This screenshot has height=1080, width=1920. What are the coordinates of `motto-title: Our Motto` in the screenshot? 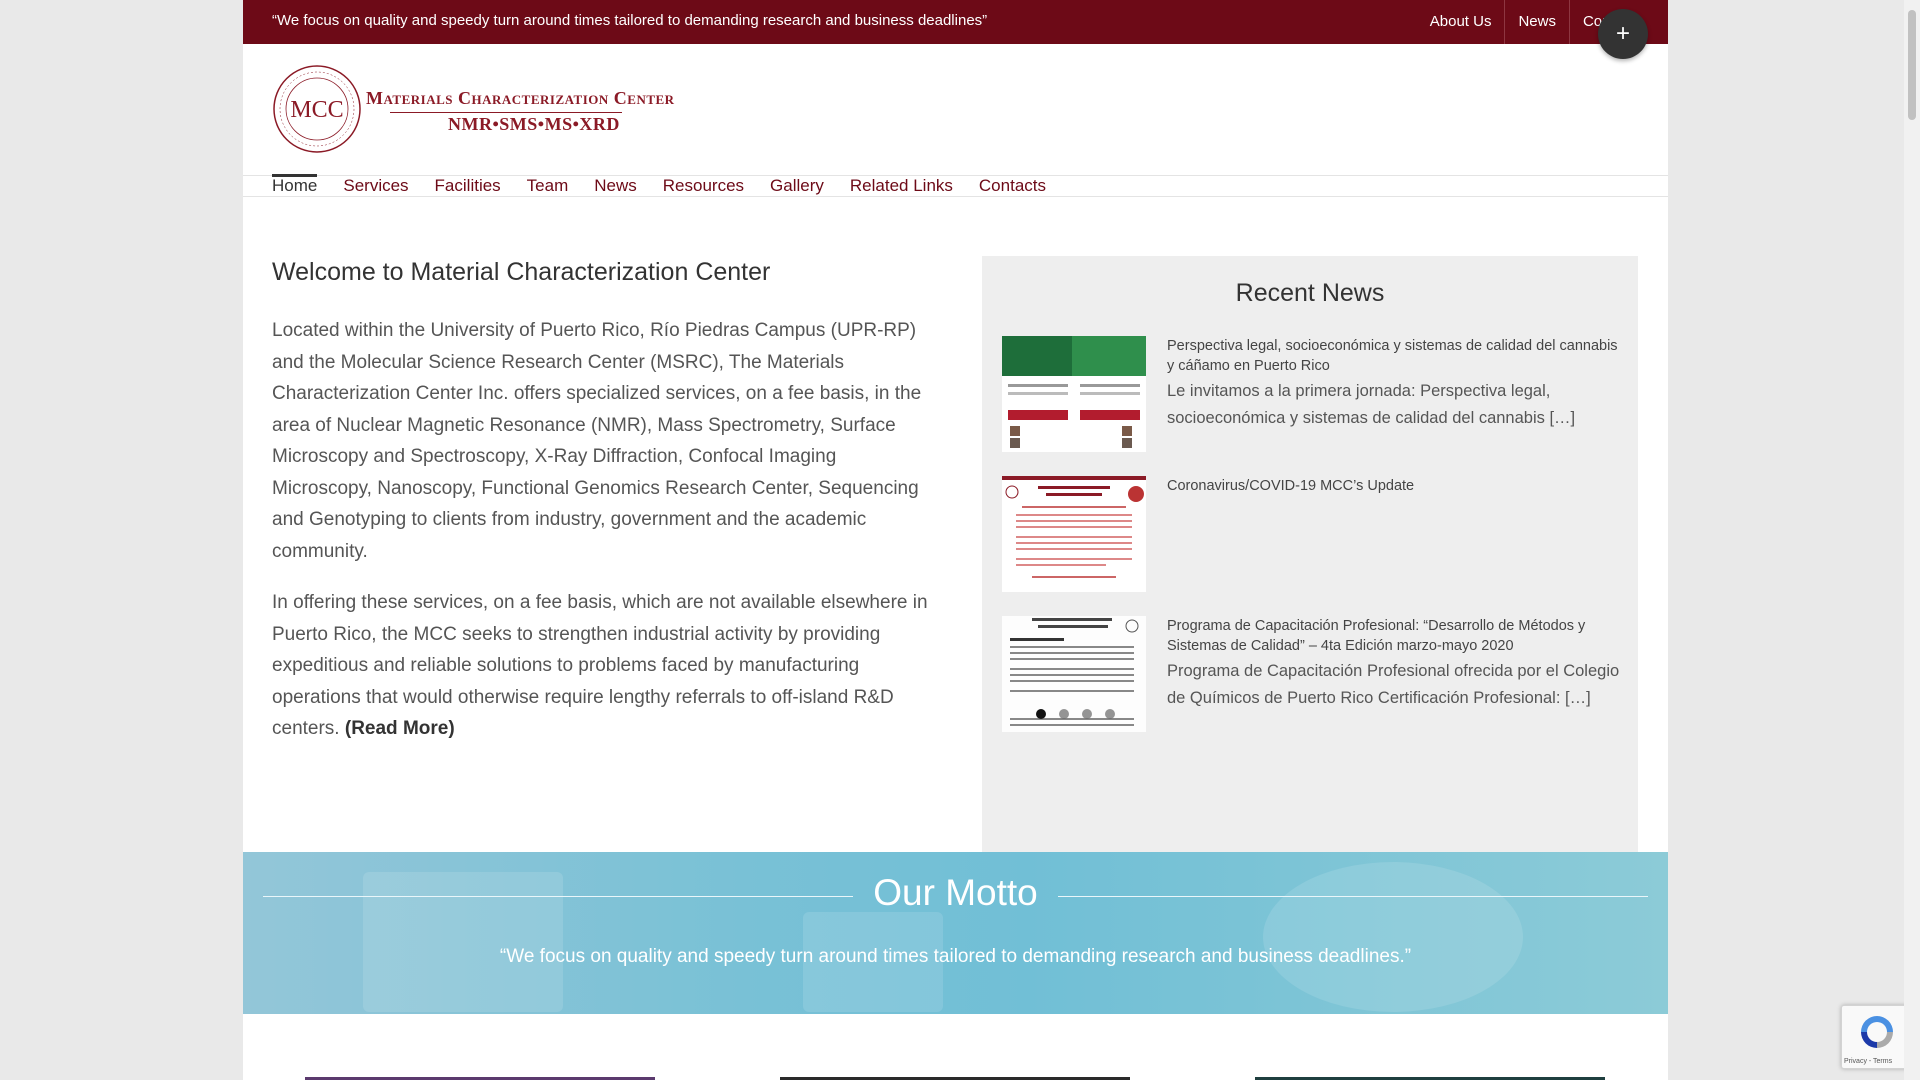 It's located at (955, 892).